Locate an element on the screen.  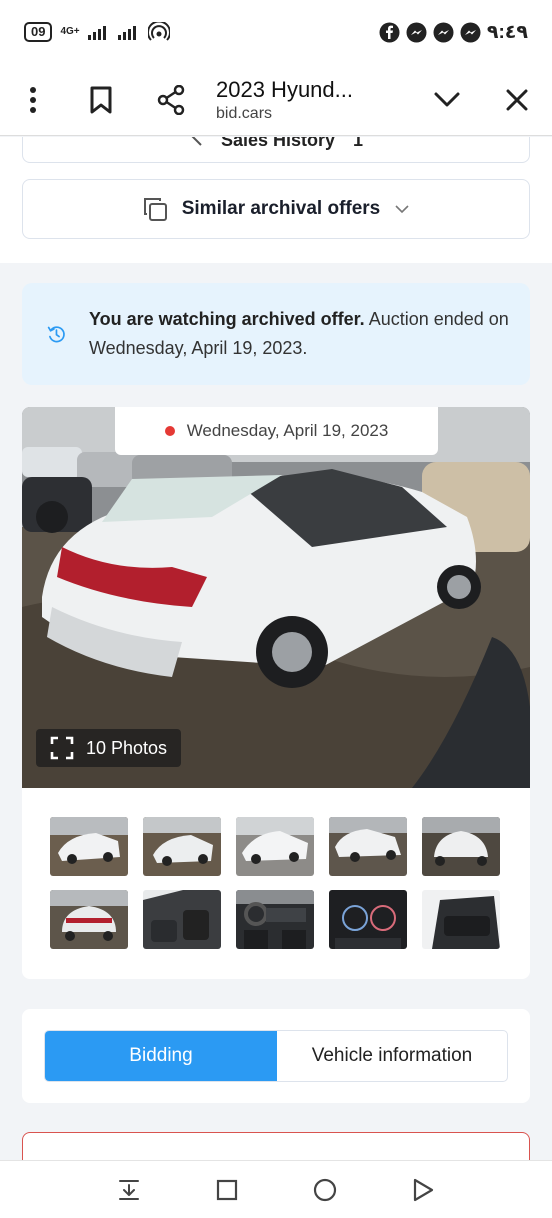
status-left: 09 4G+ is located at coordinates (97, 32).